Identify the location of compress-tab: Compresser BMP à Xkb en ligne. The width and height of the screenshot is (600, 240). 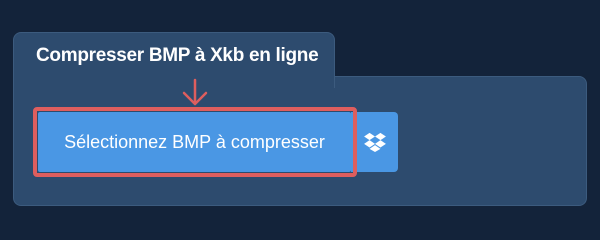
(174, 60).